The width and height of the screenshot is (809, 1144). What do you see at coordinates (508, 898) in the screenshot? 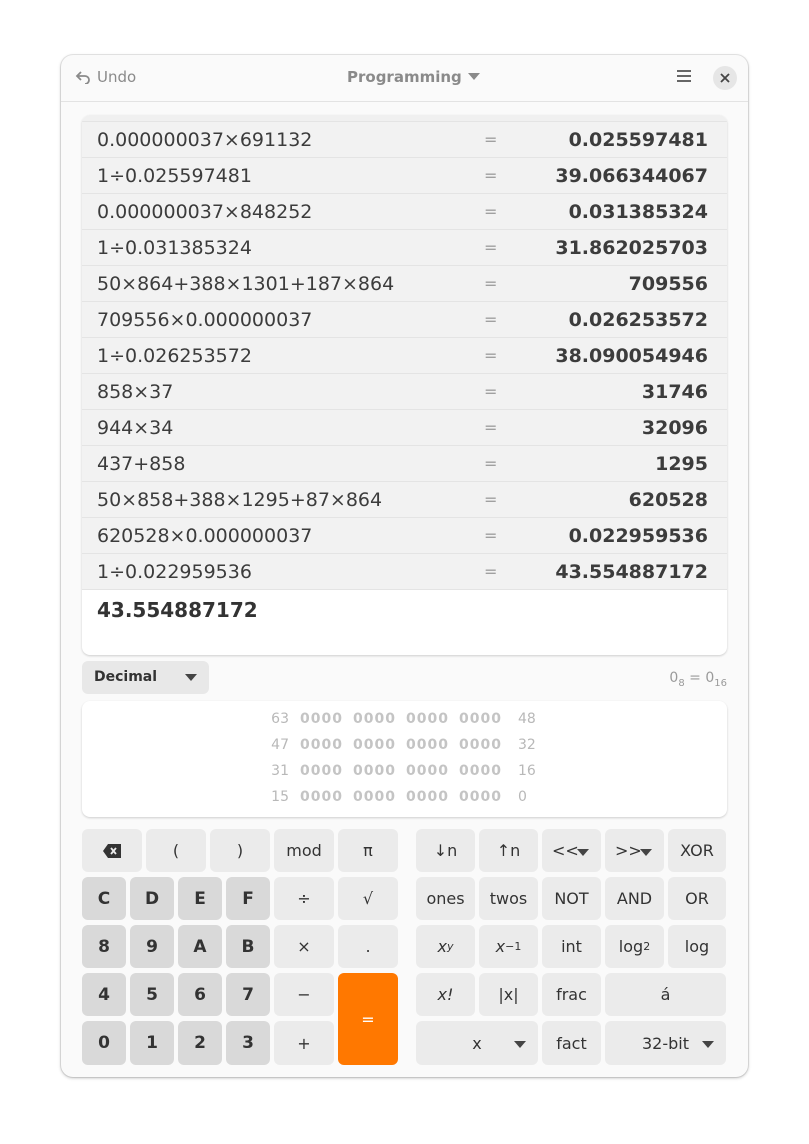
I see `twos-complement-button: twos` at bounding box center [508, 898].